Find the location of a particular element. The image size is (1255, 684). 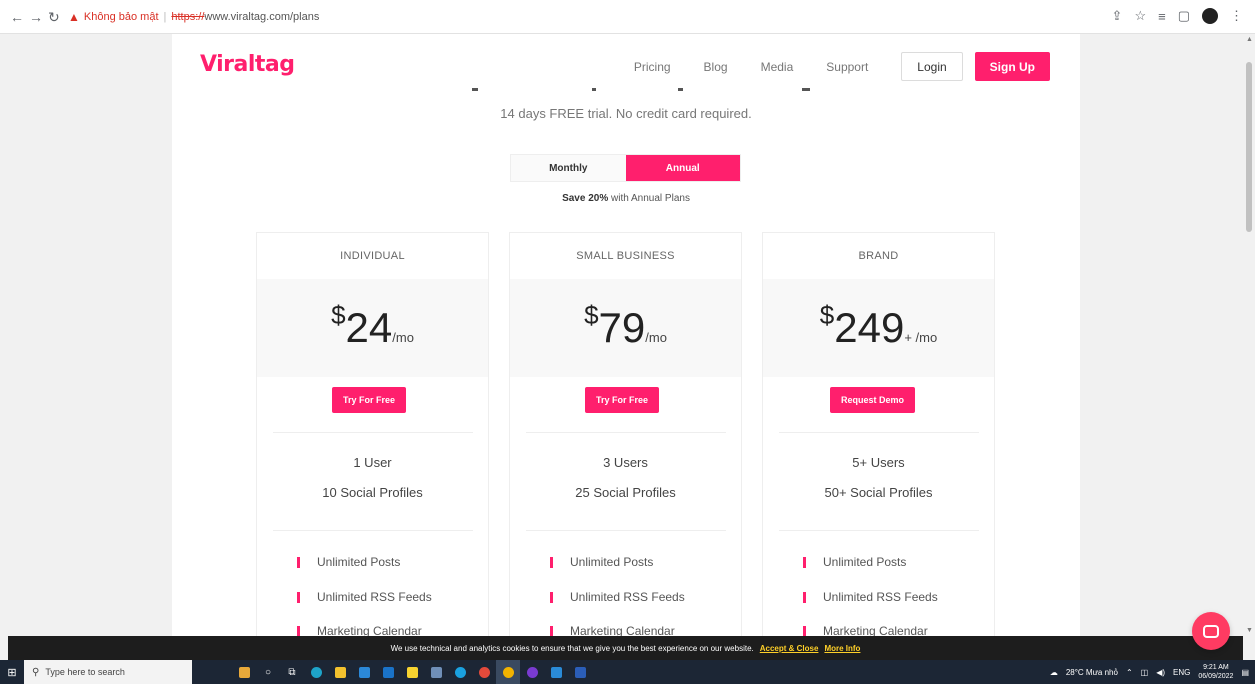

network-icon: ◫ is located at coordinates (1145, 672).